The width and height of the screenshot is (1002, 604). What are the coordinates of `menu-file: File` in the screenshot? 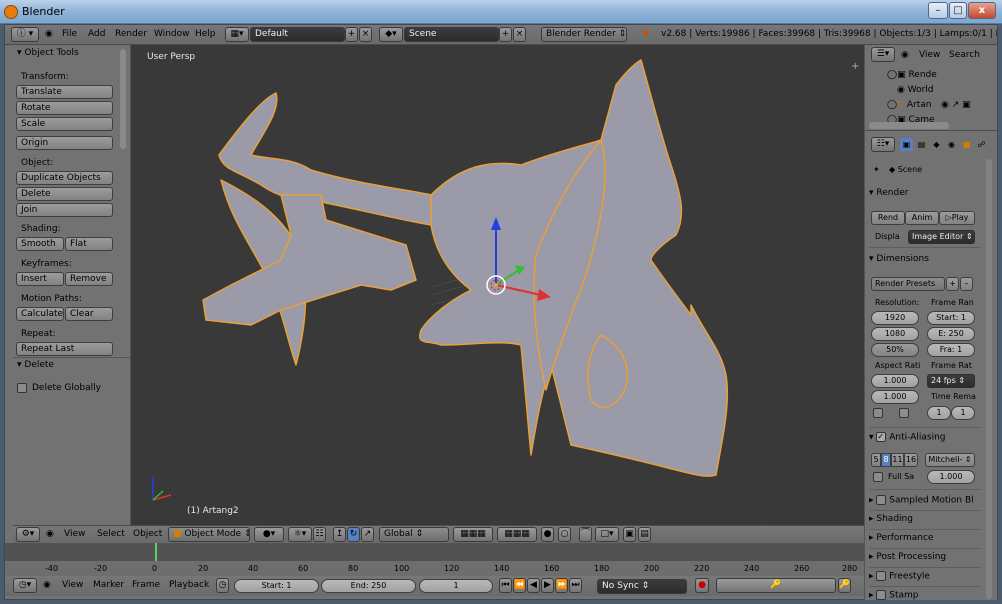 It's located at (69, 34).